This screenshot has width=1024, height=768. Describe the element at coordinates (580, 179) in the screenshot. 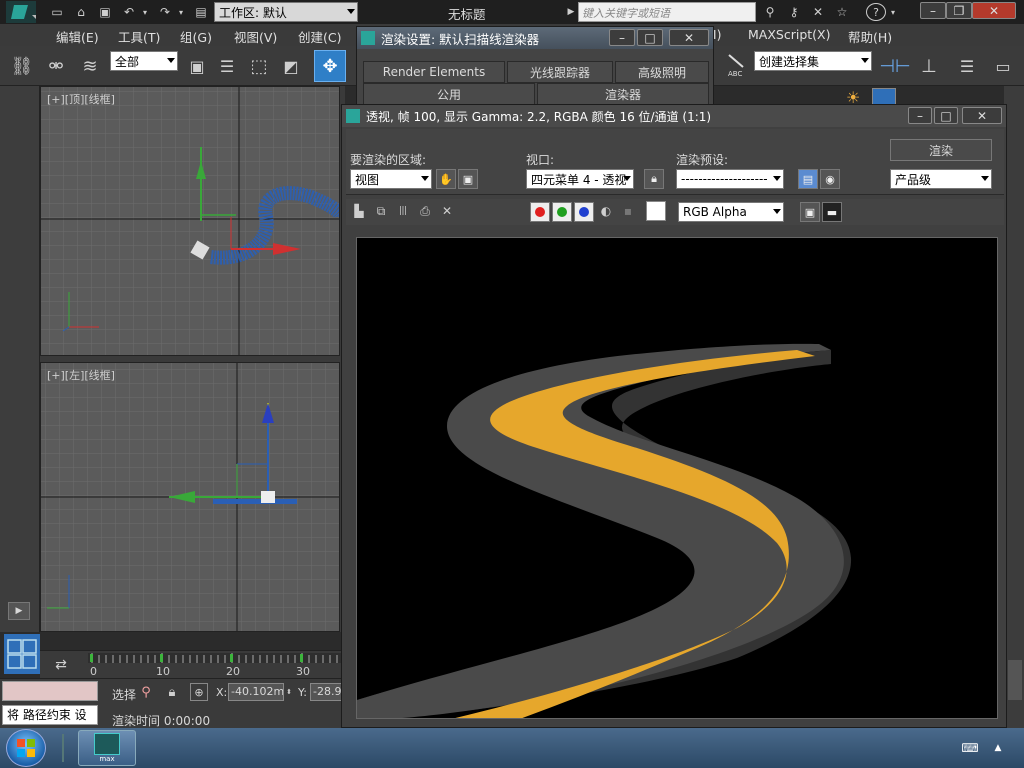

I see `viewport-dropdown: 四元菜单 4 - 透视` at that location.